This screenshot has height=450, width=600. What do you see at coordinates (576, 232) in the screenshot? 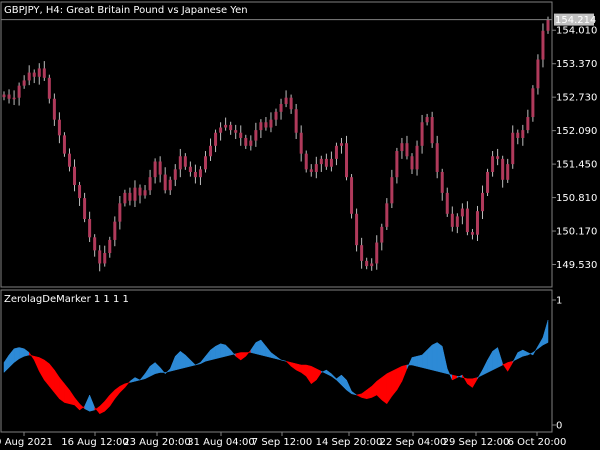
I see `price-axis-label: 150.170` at bounding box center [576, 232].